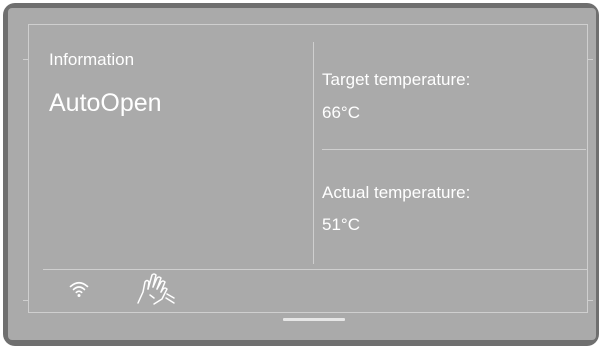 This screenshot has width=603, height=349. Describe the element at coordinates (590, 300) in the screenshot. I see `frame-tick-right-bottom` at that location.